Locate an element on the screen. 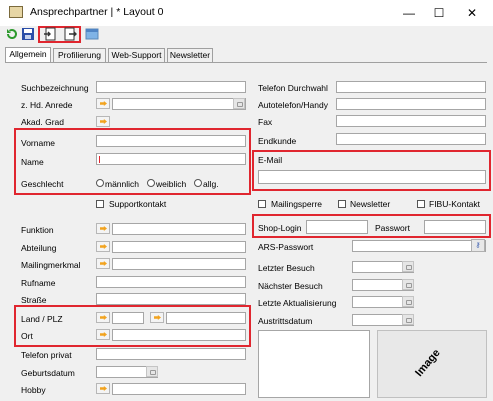 This screenshot has height=401, width=493. image-label: Image is located at coordinates (428, 363).